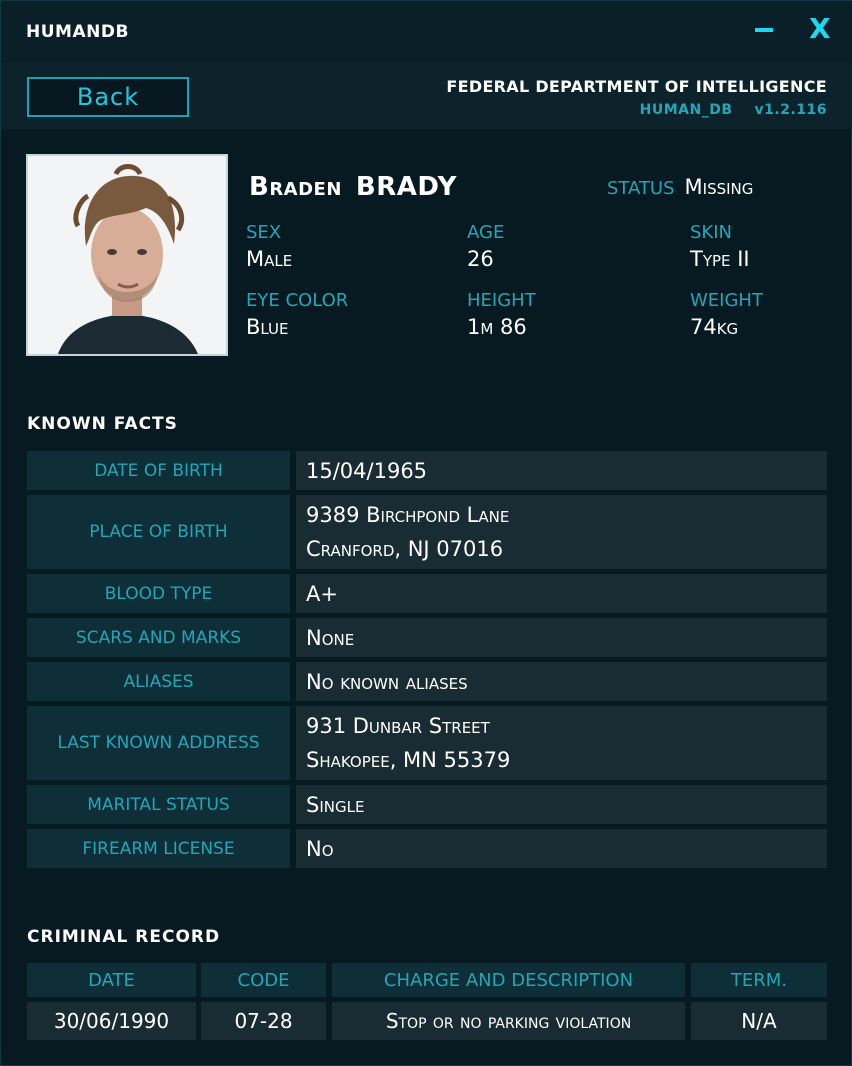  I want to click on known-facts-title: KNOWN FACTS, so click(102, 424).